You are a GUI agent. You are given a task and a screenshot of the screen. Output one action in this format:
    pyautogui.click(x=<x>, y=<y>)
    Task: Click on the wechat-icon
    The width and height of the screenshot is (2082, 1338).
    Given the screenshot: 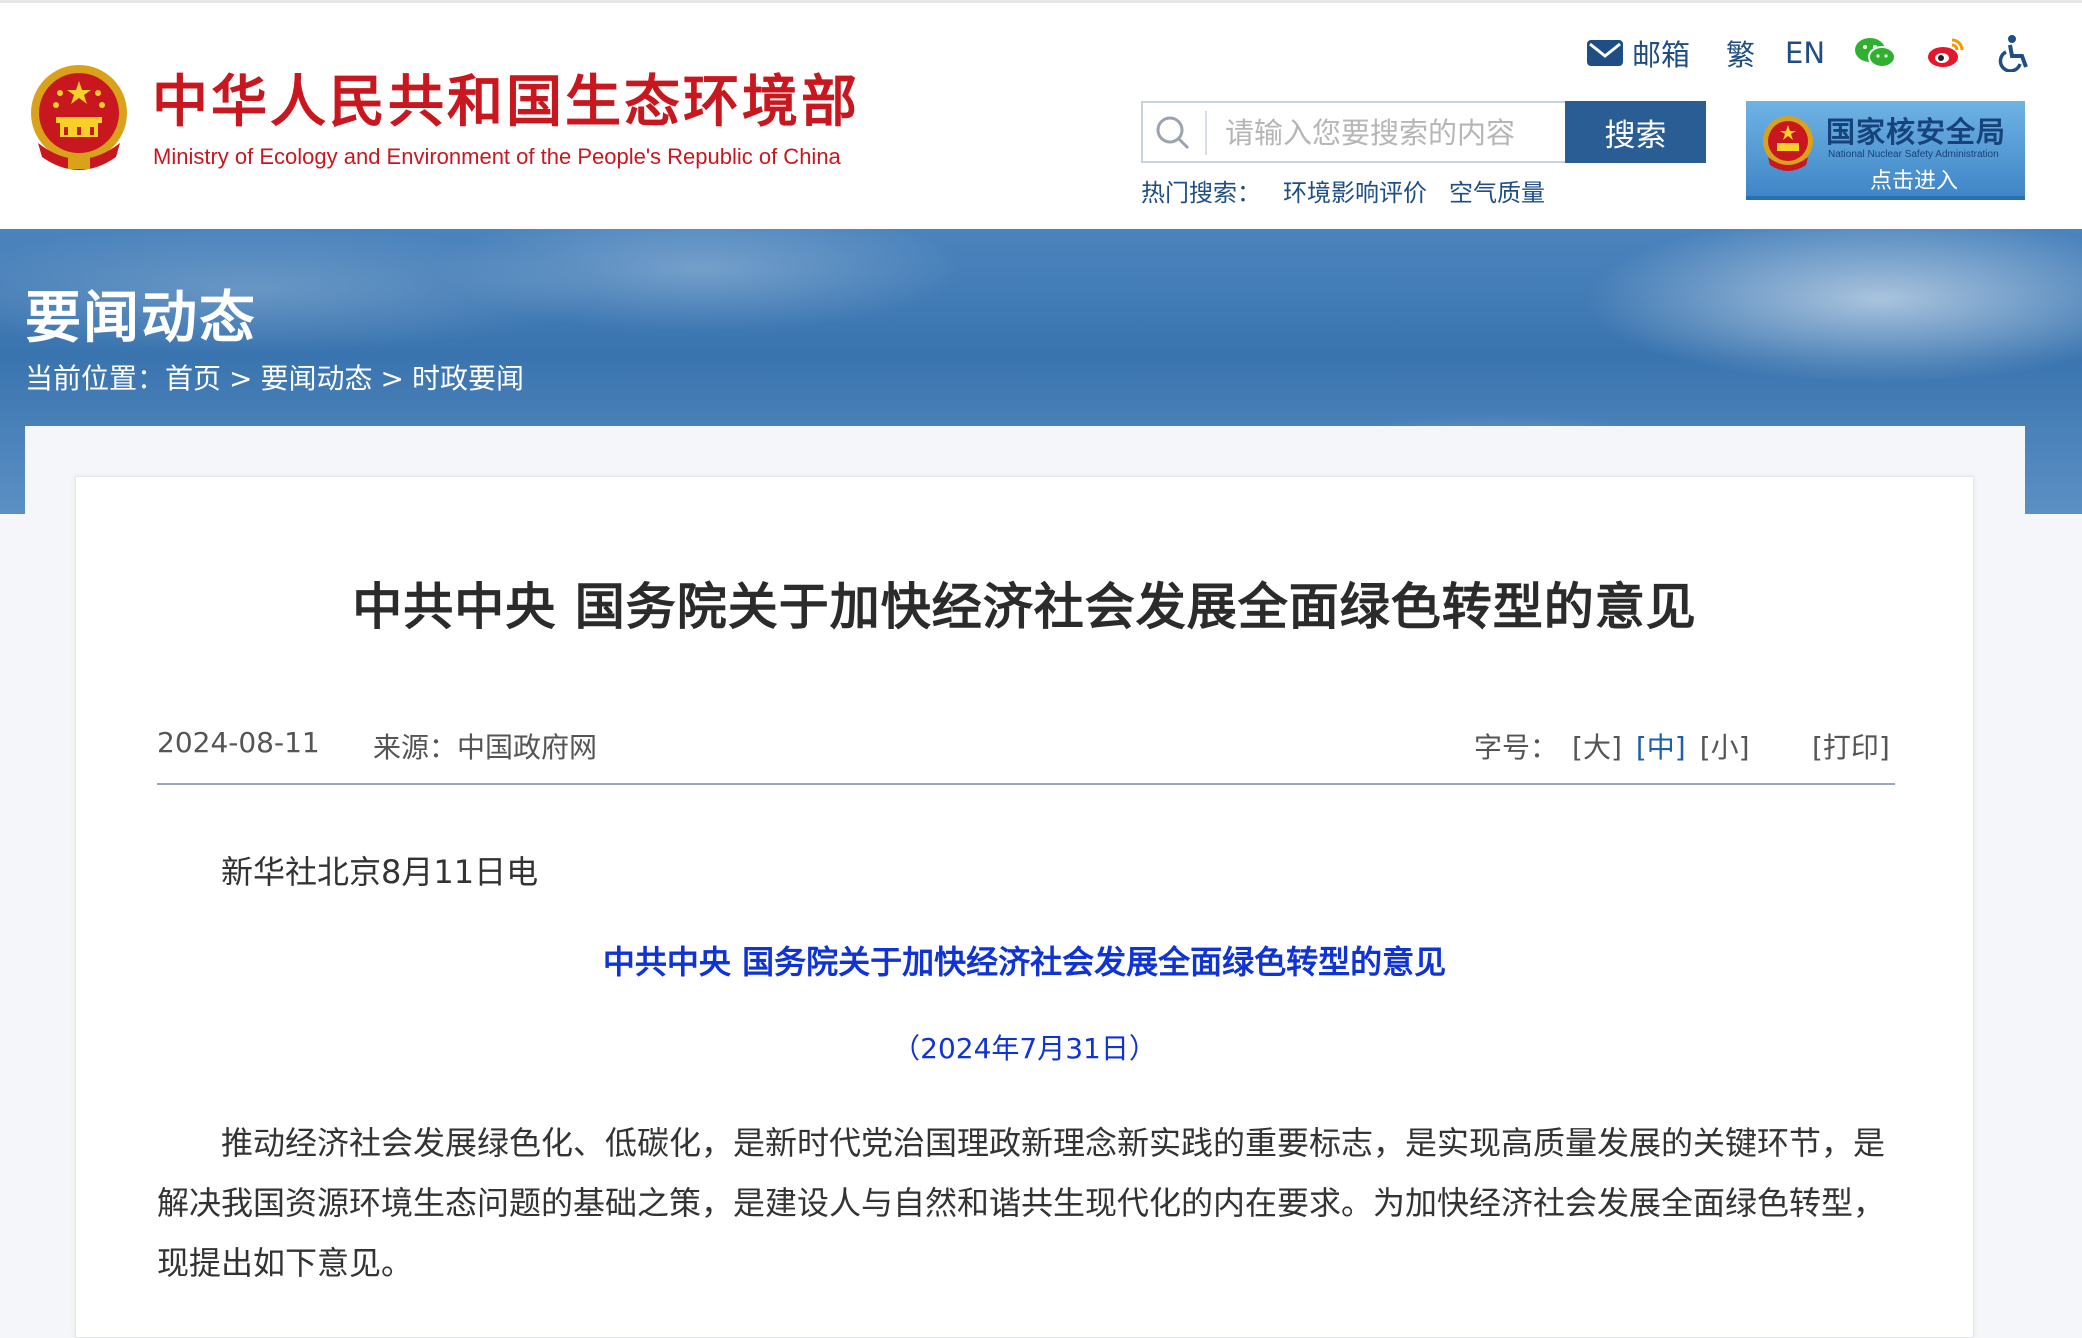 What is the action you would take?
    pyautogui.click(x=1875, y=53)
    